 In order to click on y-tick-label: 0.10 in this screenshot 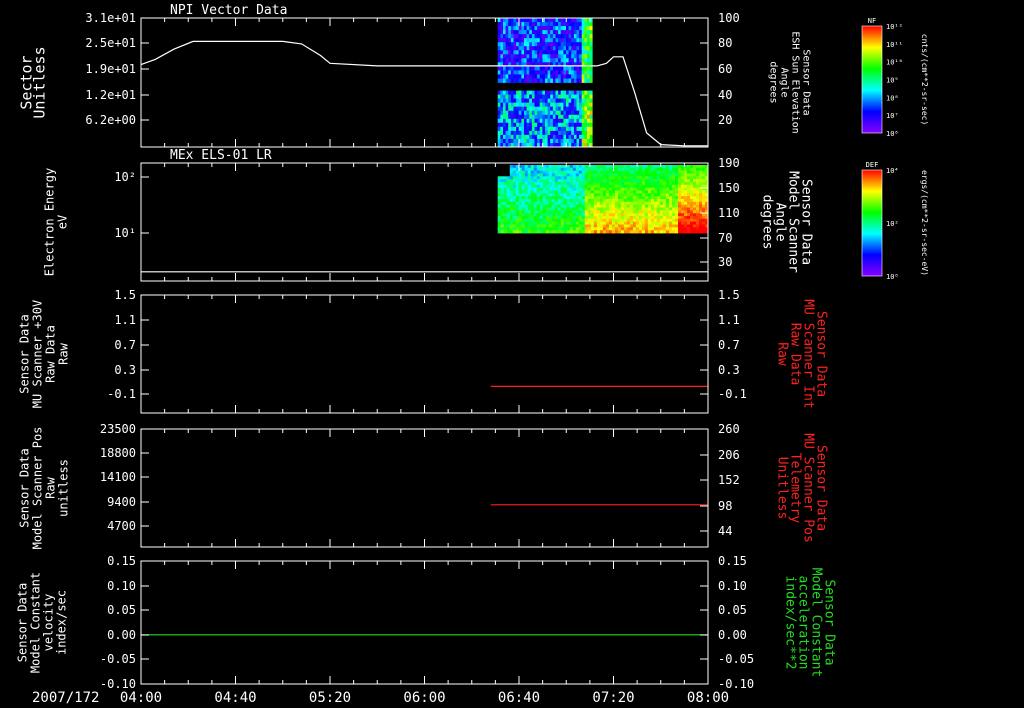, I will do `click(121, 586)`.